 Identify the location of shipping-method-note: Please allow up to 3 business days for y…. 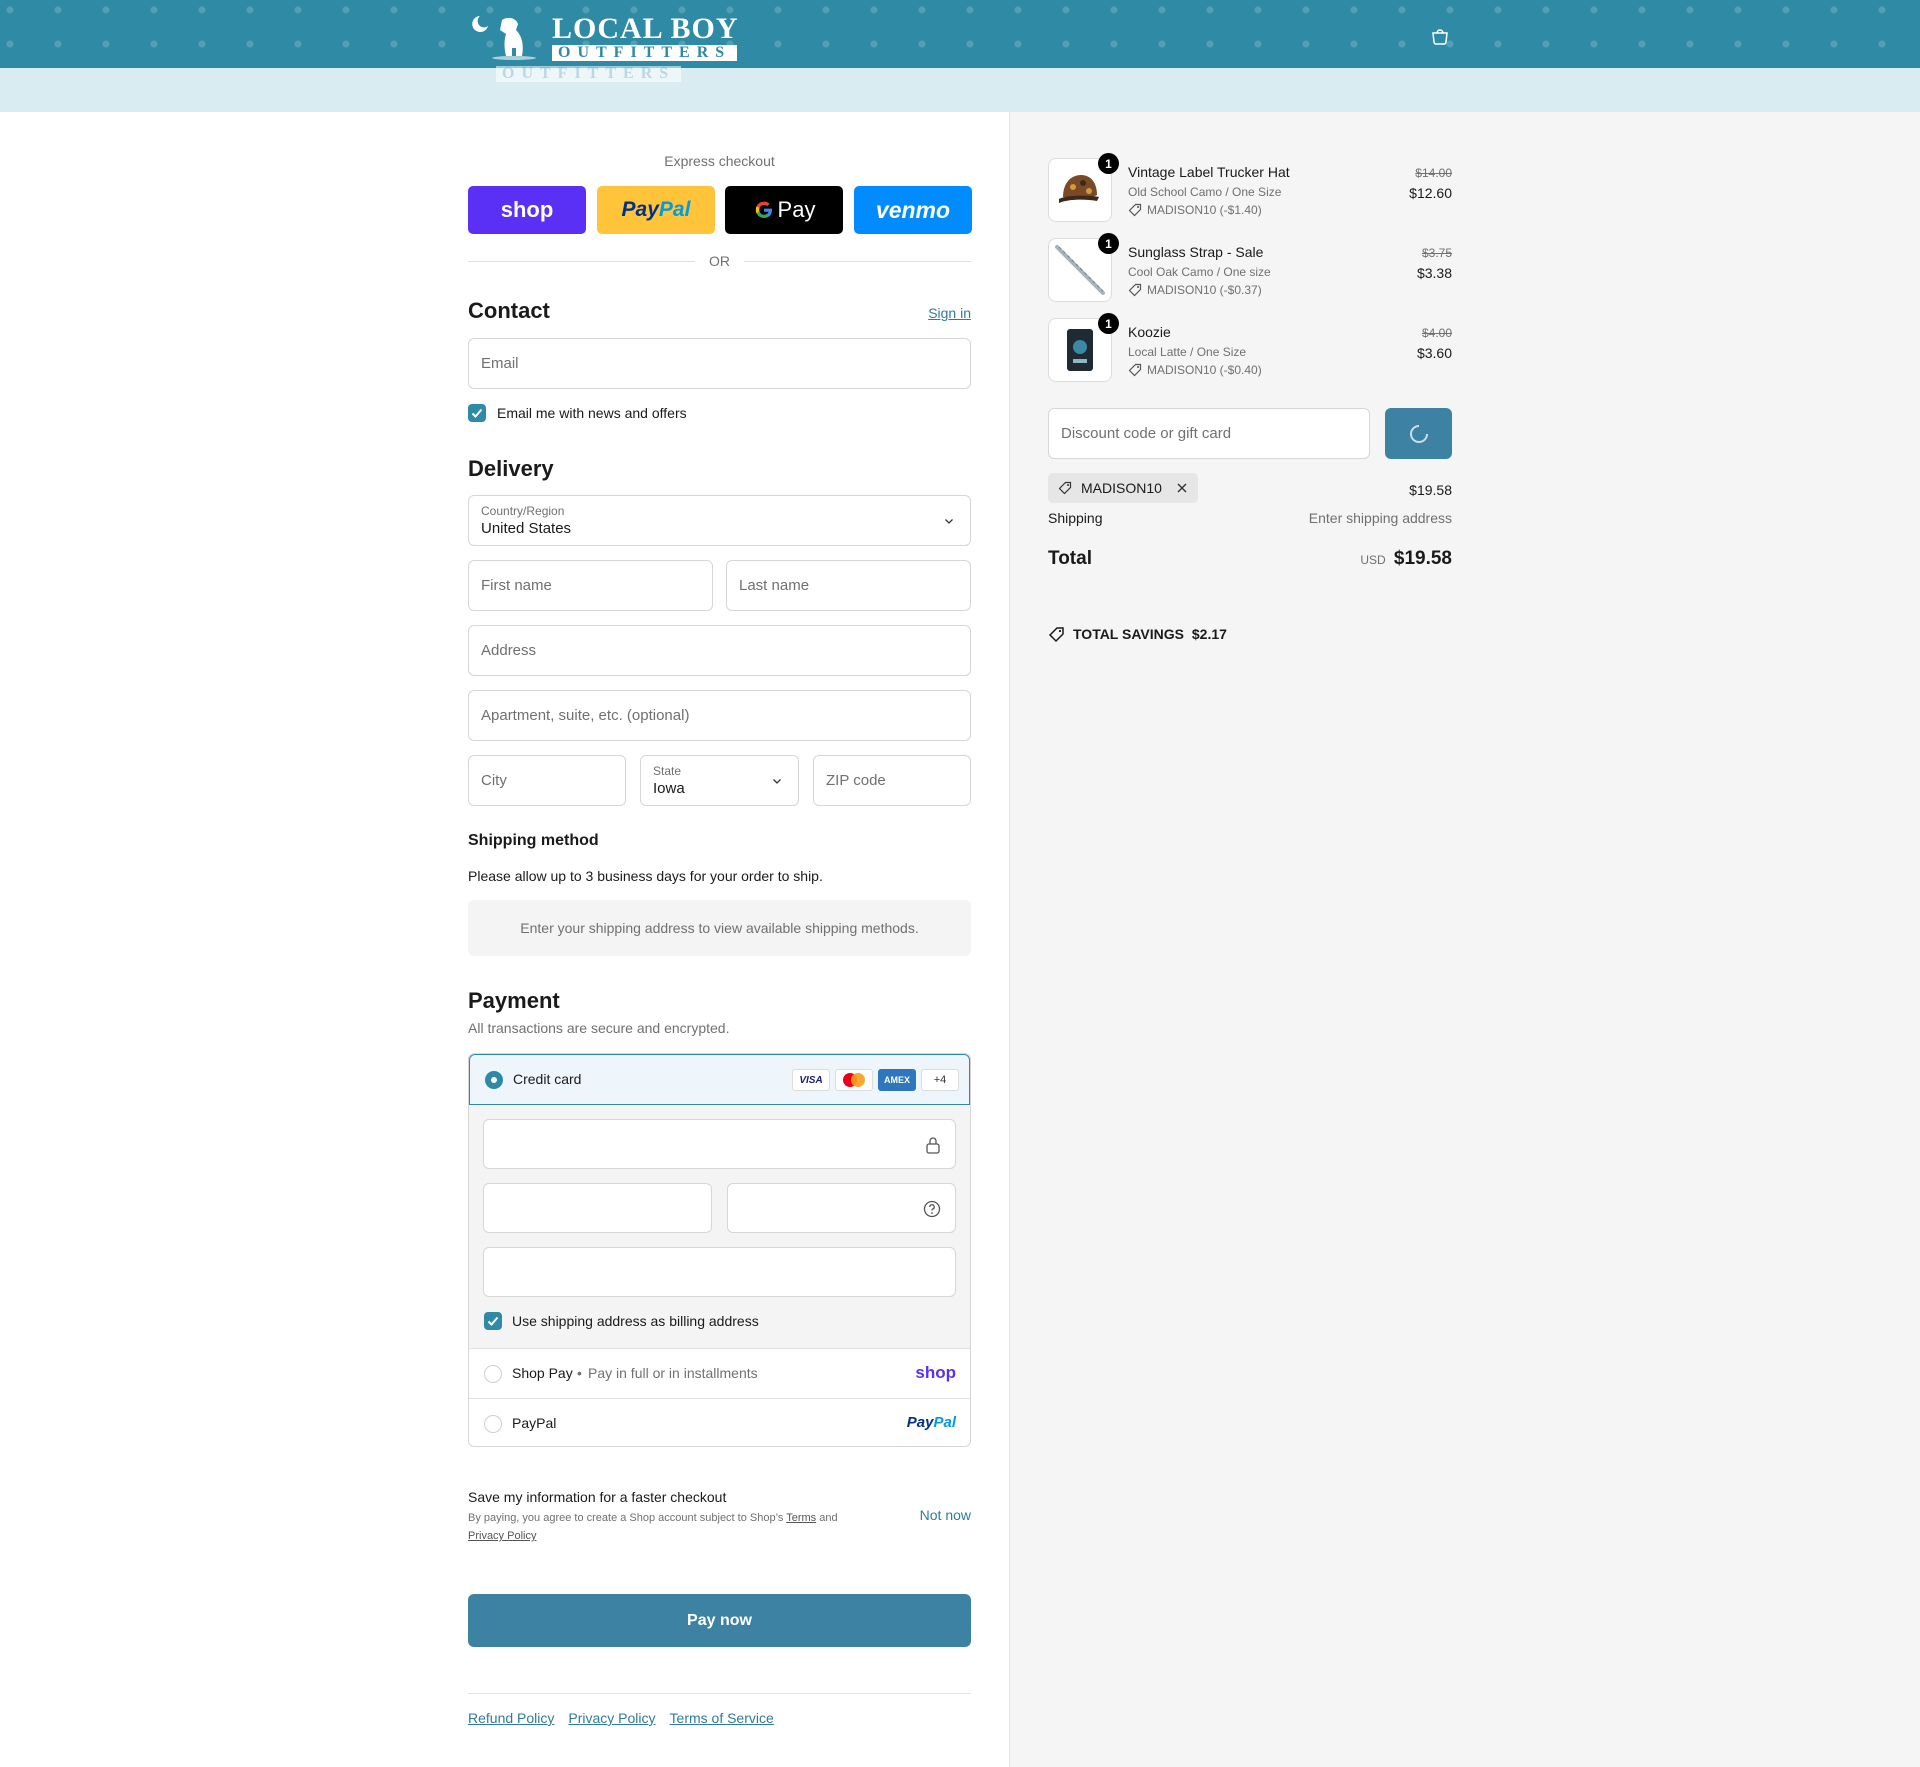
(645, 876).